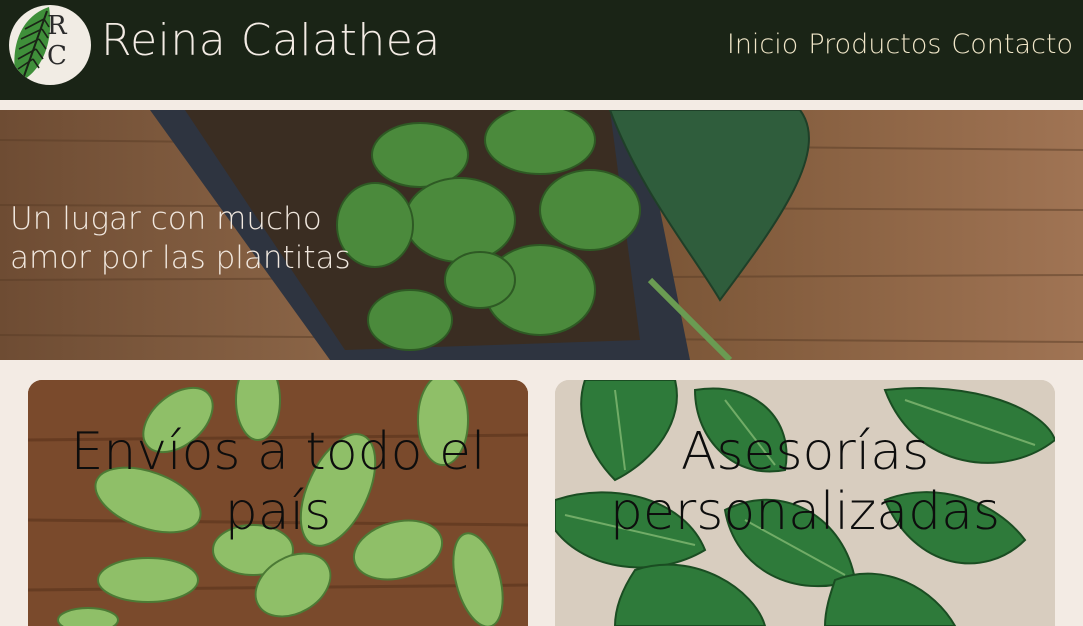 The image size is (1083, 626). I want to click on nav-link-contacto: Contacto, so click(1012, 44).